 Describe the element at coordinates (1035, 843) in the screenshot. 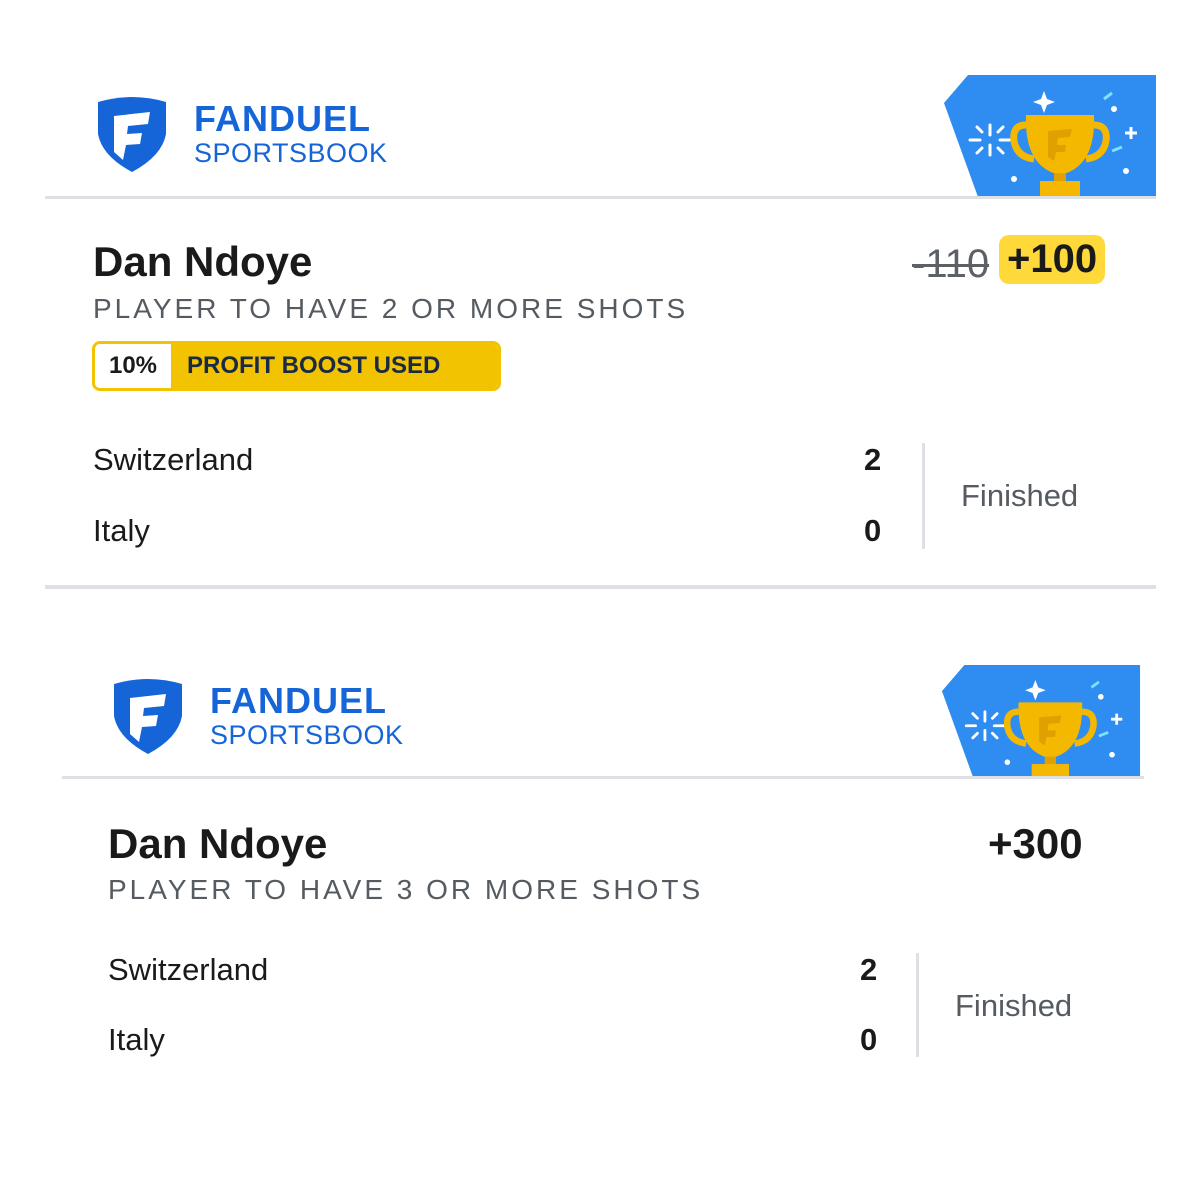

I see `odds: +300` at that location.